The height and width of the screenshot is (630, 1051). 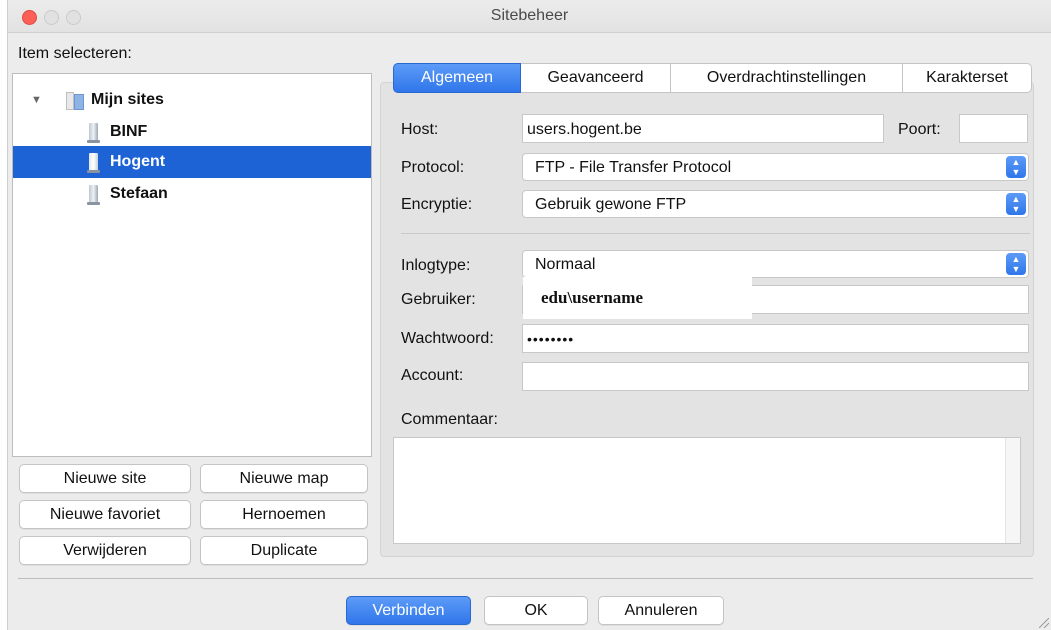 What do you see at coordinates (447, 338) in the screenshot?
I see `password-label: Wachtwoord:` at bounding box center [447, 338].